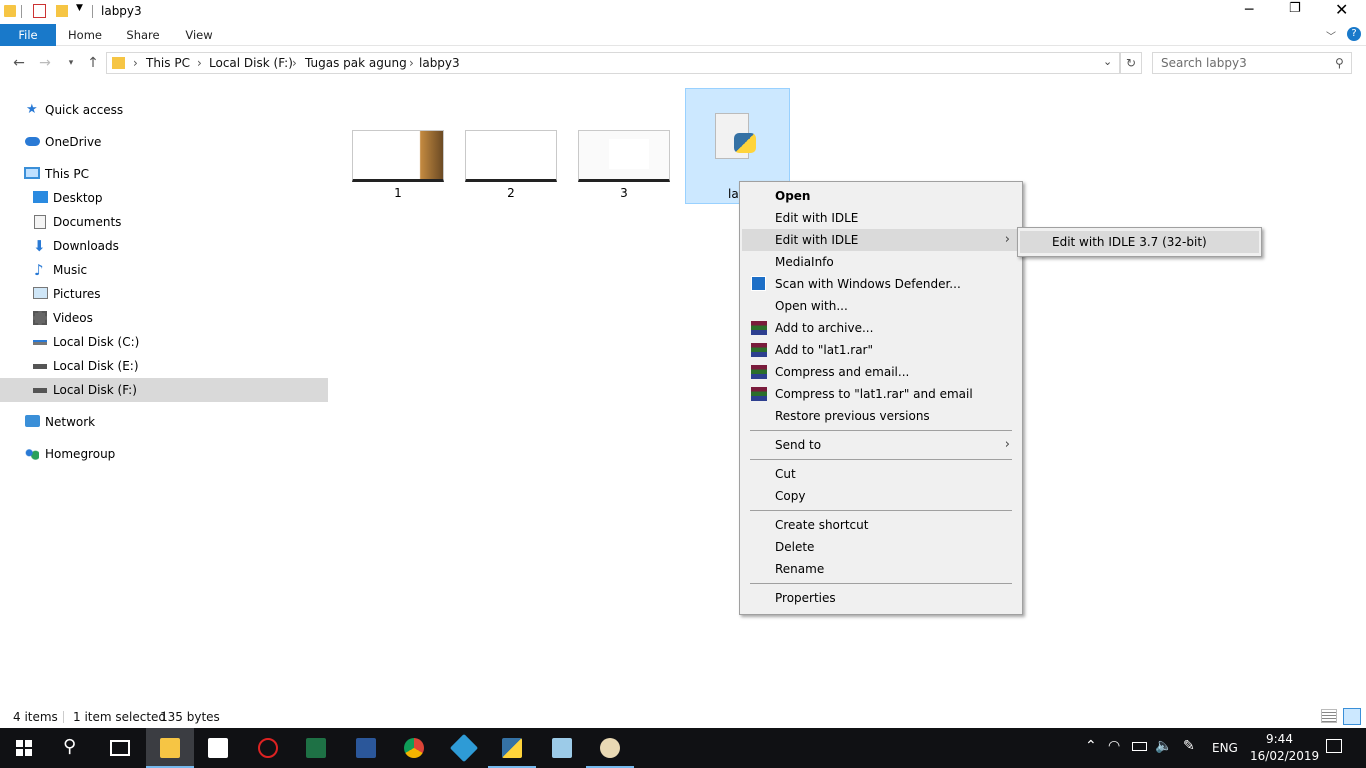  I want to click on taskbar-app-red, so click(268, 748).